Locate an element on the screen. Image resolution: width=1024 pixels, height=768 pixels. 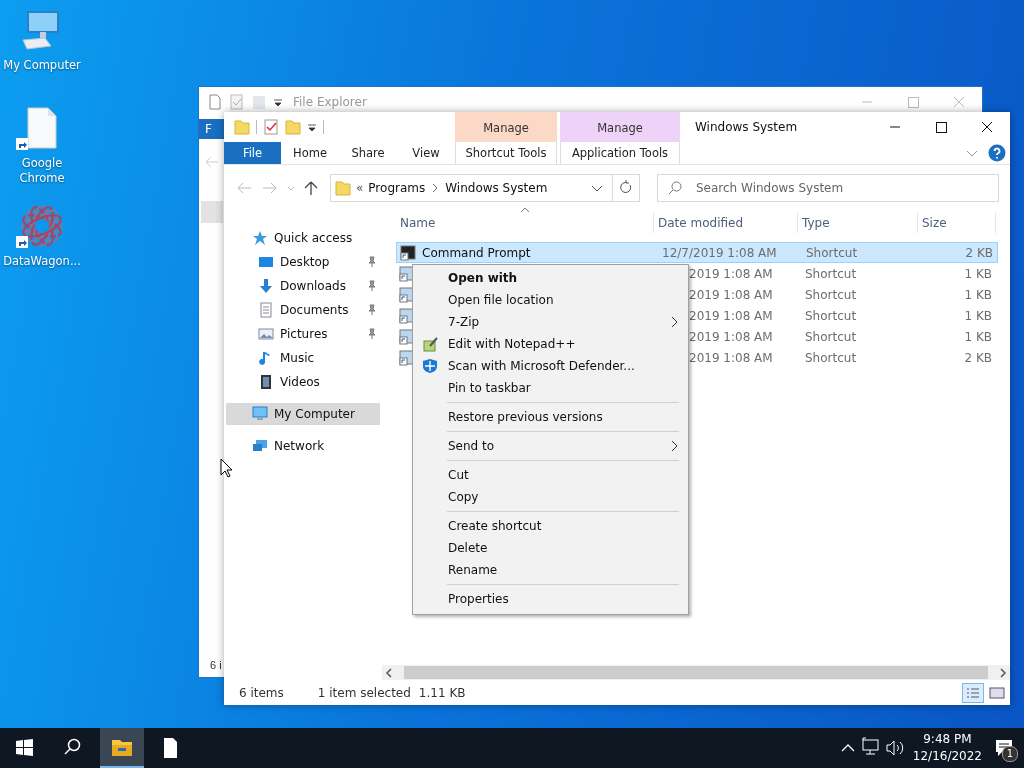
status-text: 6 items is located at coordinates (261, 692).